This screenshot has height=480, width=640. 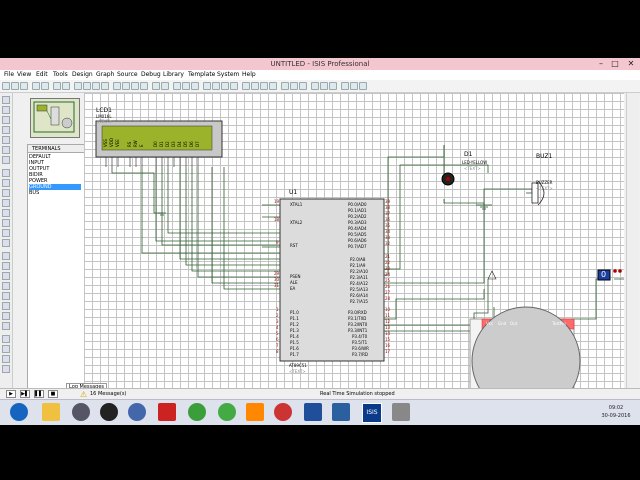 I want to click on cut-icon, so click(x=177, y=86).